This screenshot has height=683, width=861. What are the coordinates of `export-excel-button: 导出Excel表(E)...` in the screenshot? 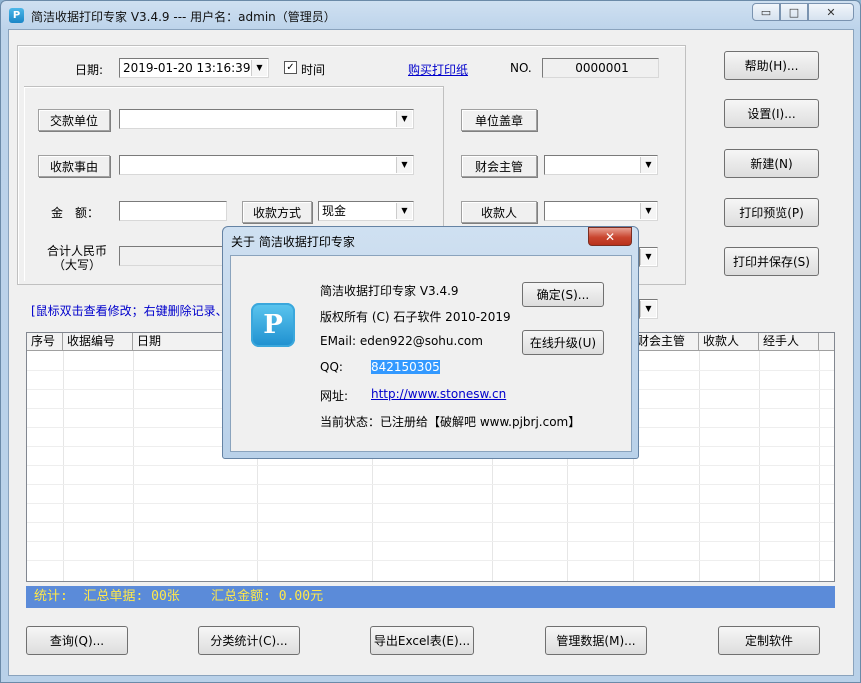 It's located at (422, 640).